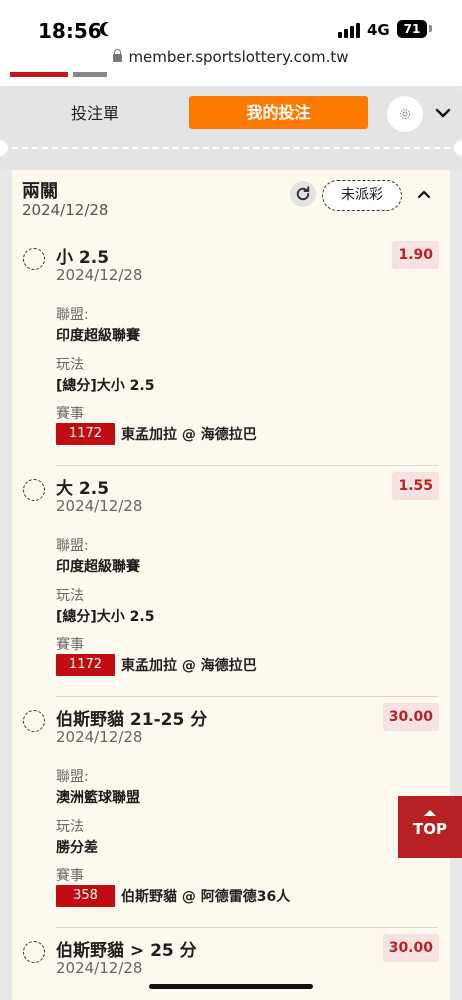 Image resolution: width=462 pixels, height=1000 pixels. What do you see at coordinates (118, 55) in the screenshot?
I see `lock-icon` at bounding box center [118, 55].